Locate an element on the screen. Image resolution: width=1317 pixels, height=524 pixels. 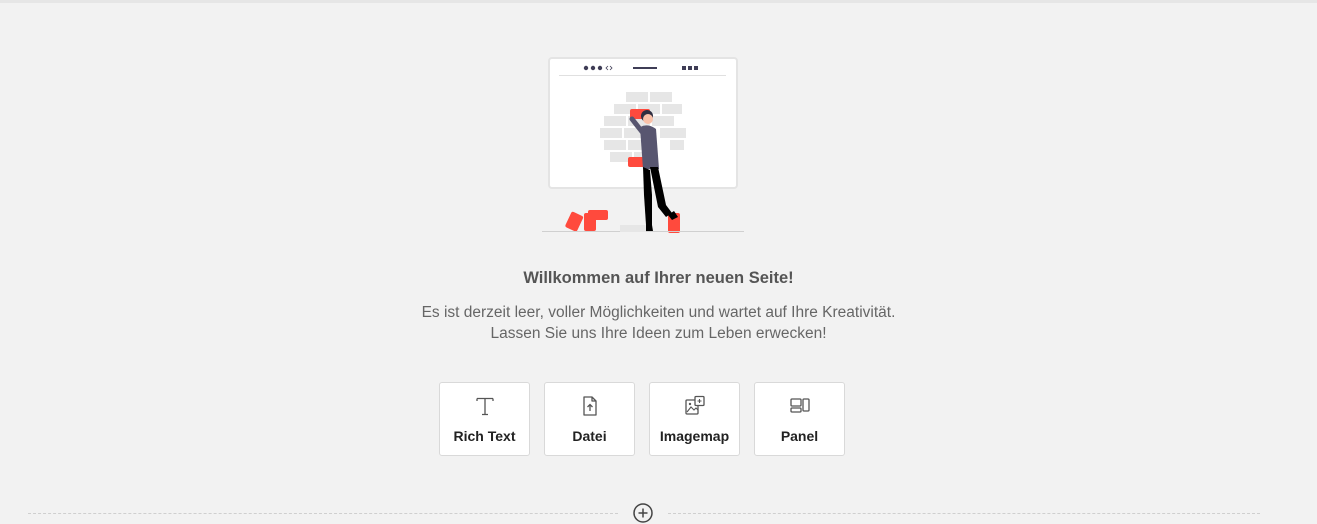
section-divider-left is located at coordinates (323, 513).